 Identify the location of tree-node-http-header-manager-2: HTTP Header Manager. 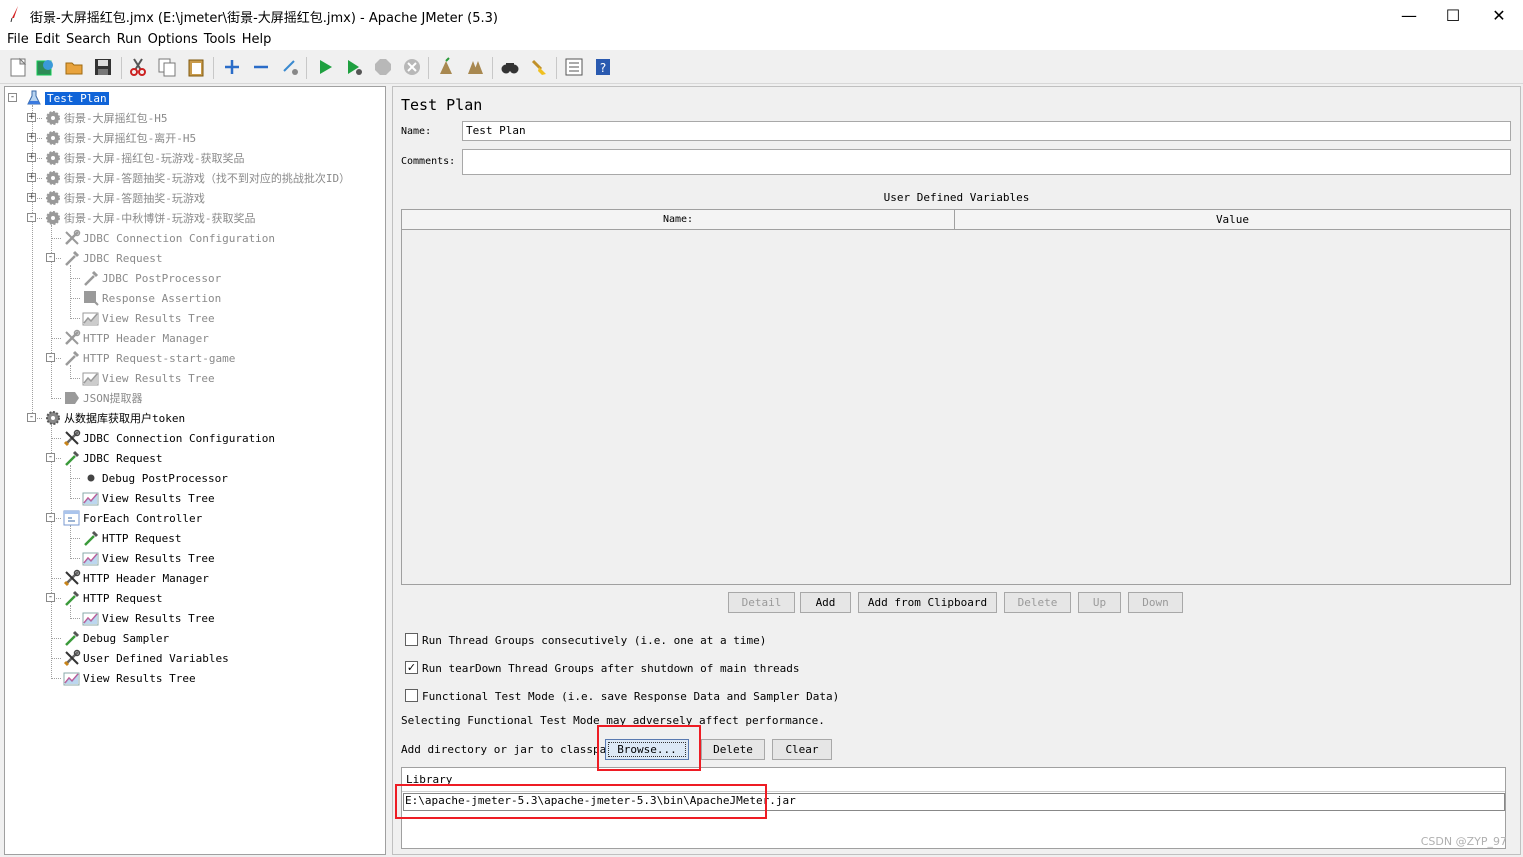
(136, 578).